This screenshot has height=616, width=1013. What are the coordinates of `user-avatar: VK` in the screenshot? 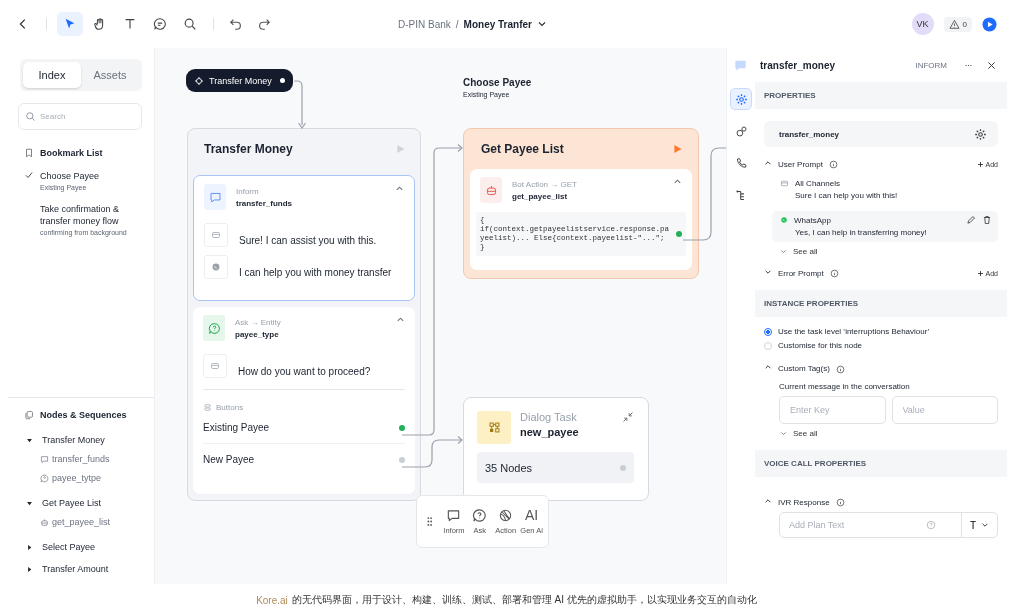 It's located at (922, 24).